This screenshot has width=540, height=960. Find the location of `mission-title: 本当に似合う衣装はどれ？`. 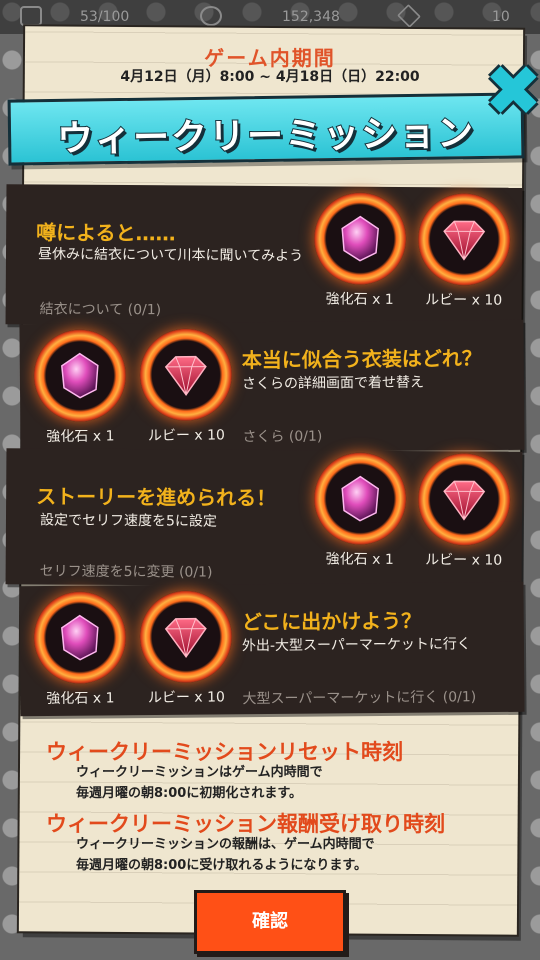

mission-title: 本当に似合う衣装はどれ？ is located at coordinates (361, 359).